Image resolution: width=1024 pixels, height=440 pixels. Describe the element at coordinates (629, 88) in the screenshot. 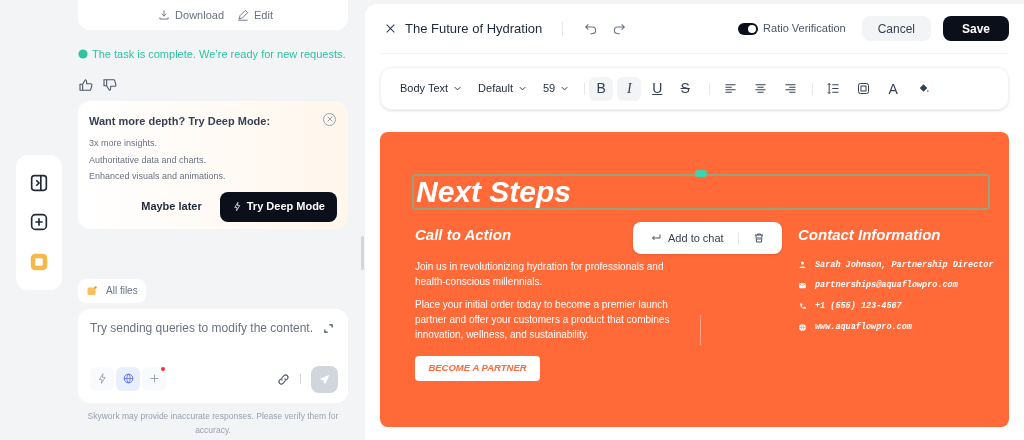

I see `italic-button: I` at that location.